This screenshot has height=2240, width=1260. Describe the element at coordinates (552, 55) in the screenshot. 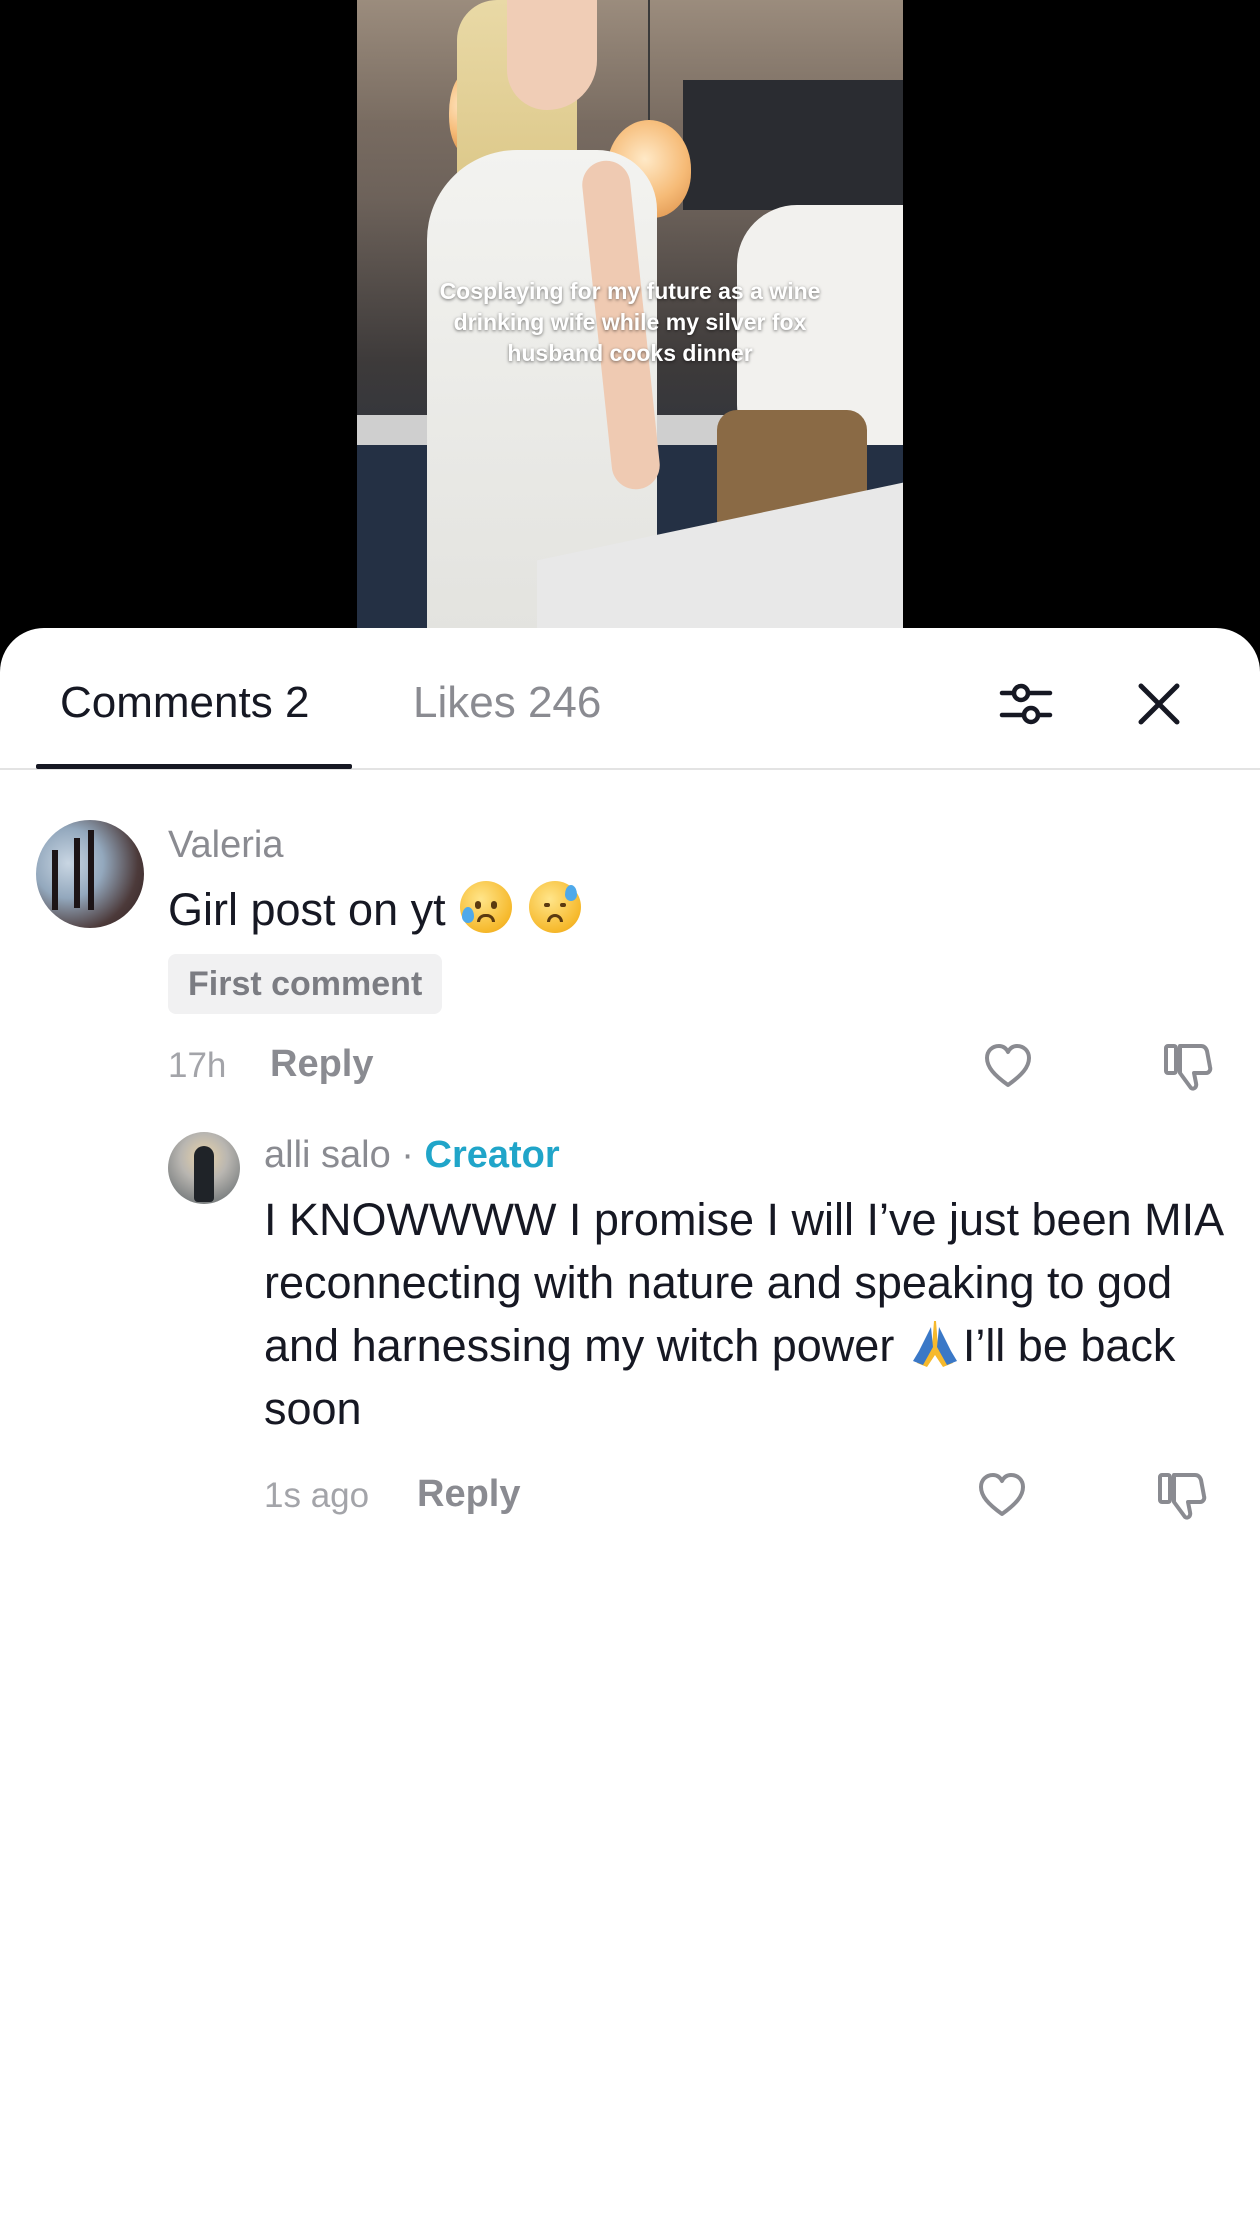

I see `video-scene-face` at that location.